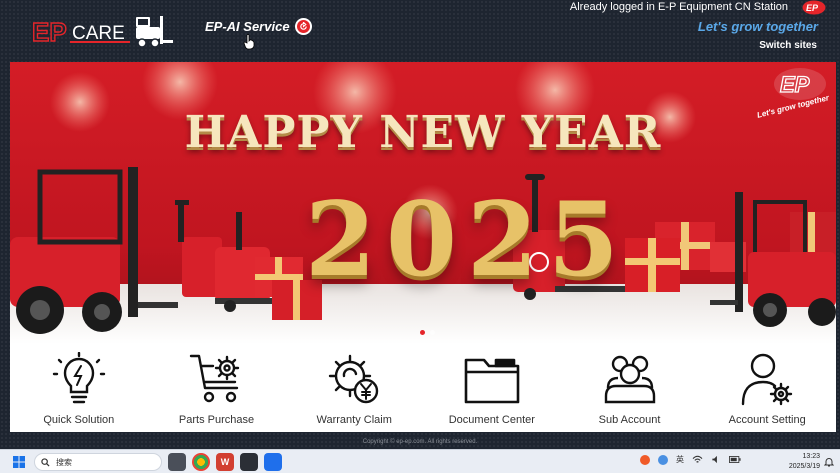  What do you see at coordinates (829, 462) in the screenshot?
I see `notification-bell-icon` at bounding box center [829, 462].